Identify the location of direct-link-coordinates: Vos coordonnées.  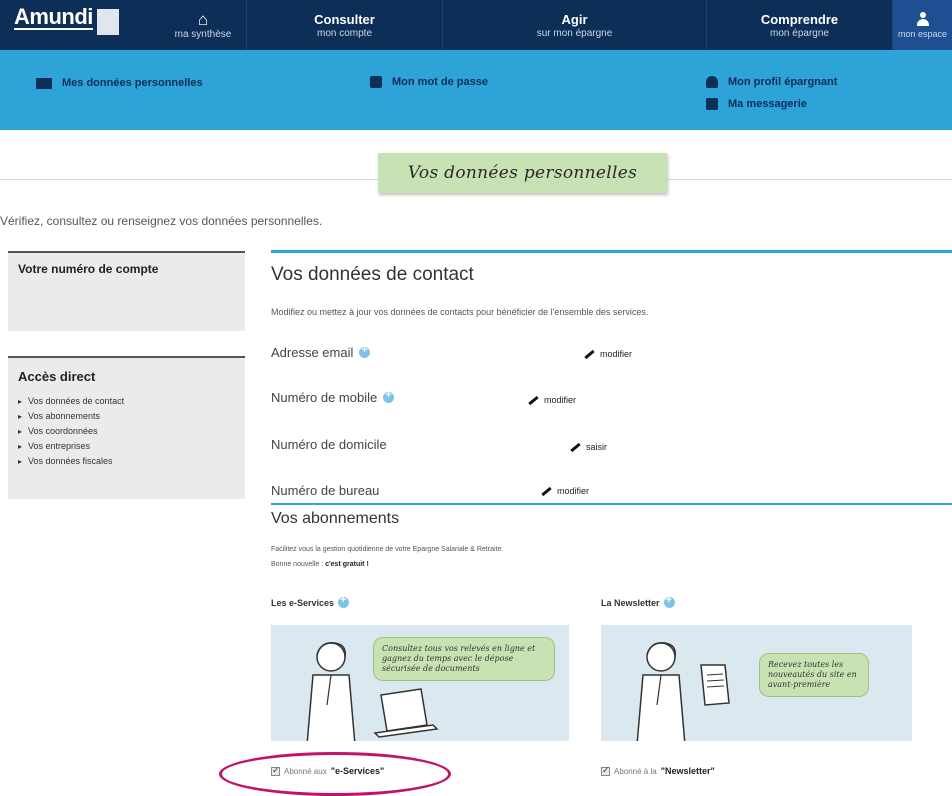
(126, 431).